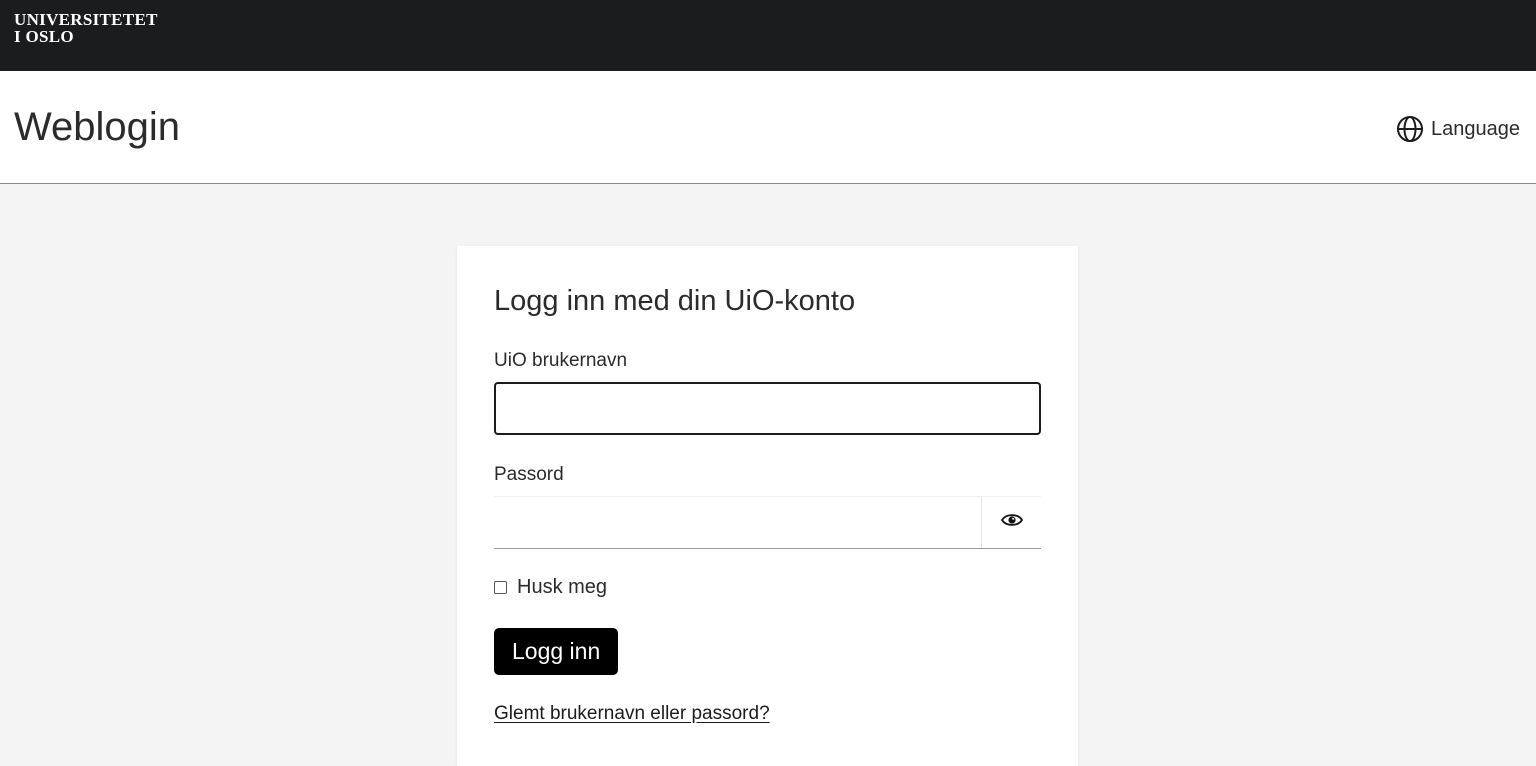 Image resolution: width=1536 pixels, height=766 pixels. What do you see at coordinates (529, 474) in the screenshot?
I see `password-label: Passord` at bounding box center [529, 474].